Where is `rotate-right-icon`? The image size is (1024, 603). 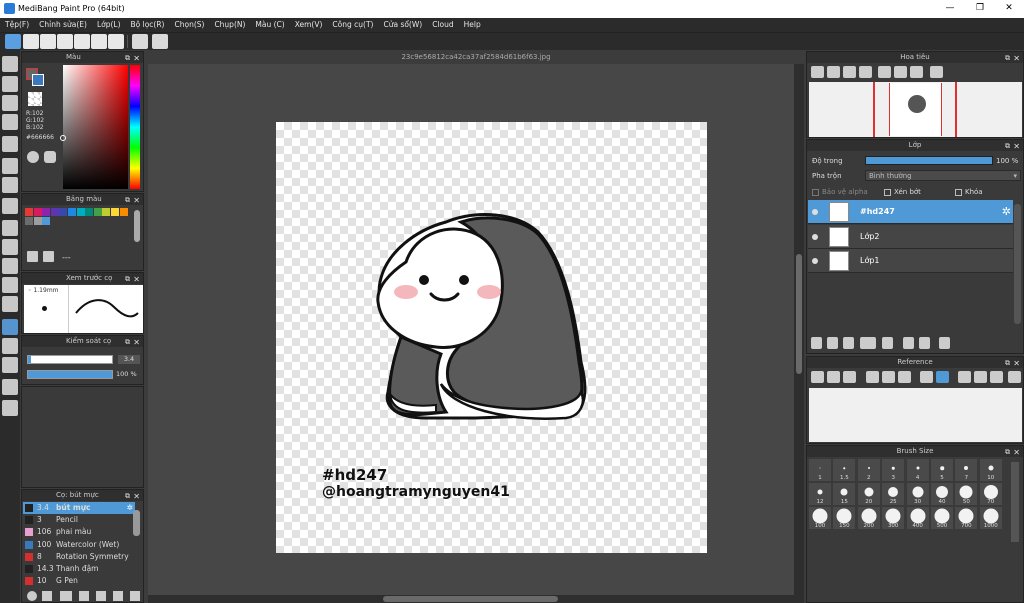 rotate-right-icon is located at coordinates (916, 72).